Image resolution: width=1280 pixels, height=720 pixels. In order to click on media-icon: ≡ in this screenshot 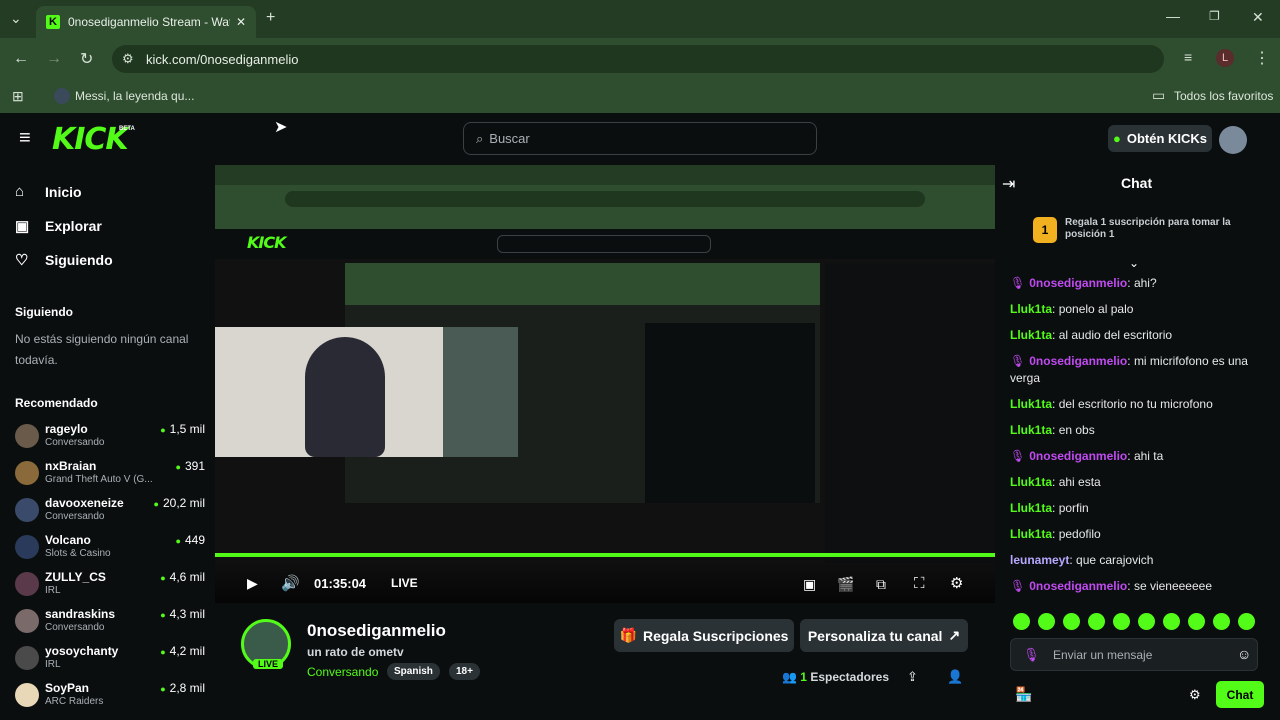, I will do `click(1188, 57)`.